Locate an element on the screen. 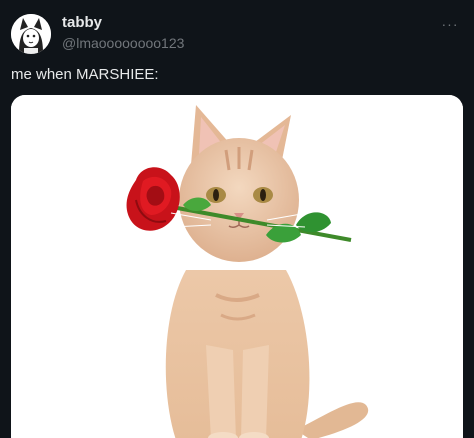 This screenshot has width=474, height=438. tweet-text: me when MARSHIEE: is located at coordinates (85, 74).